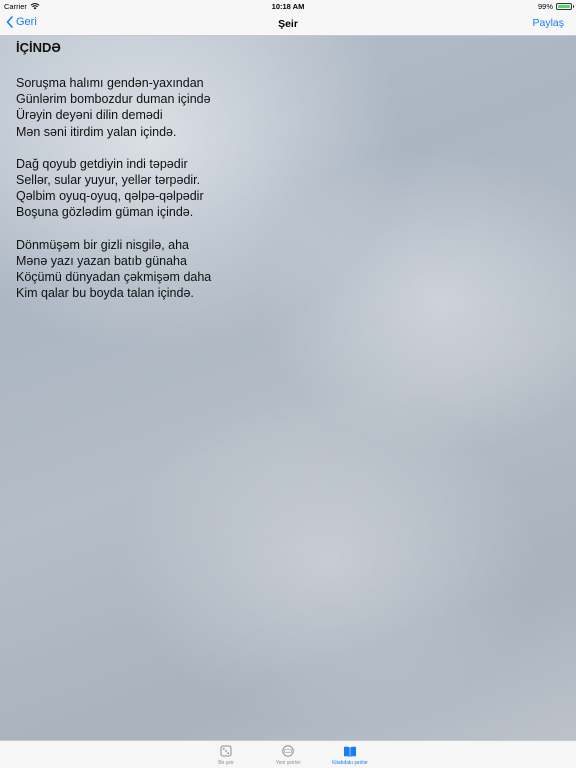 Image resolution: width=576 pixels, height=768 pixels. What do you see at coordinates (38, 47) in the screenshot?
I see `poem-title: İÇİNDƏ` at bounding box center [38, 47].